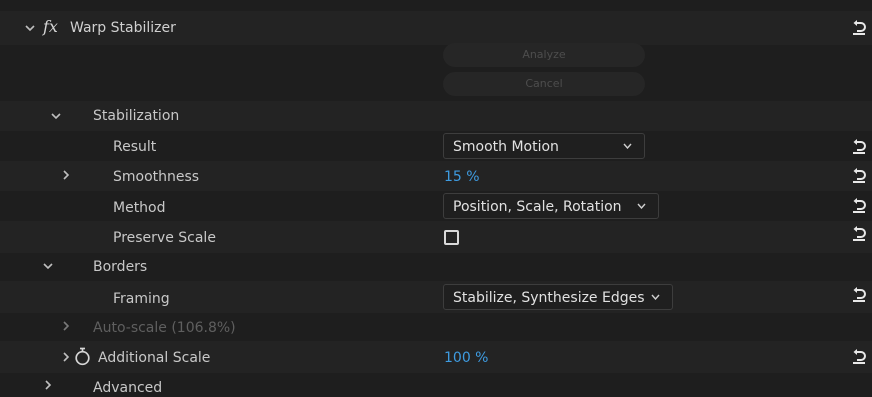 The height and width of the screenshot is (397, 872). I want to click on preserve-scale-checkbox, so click(451, 237).